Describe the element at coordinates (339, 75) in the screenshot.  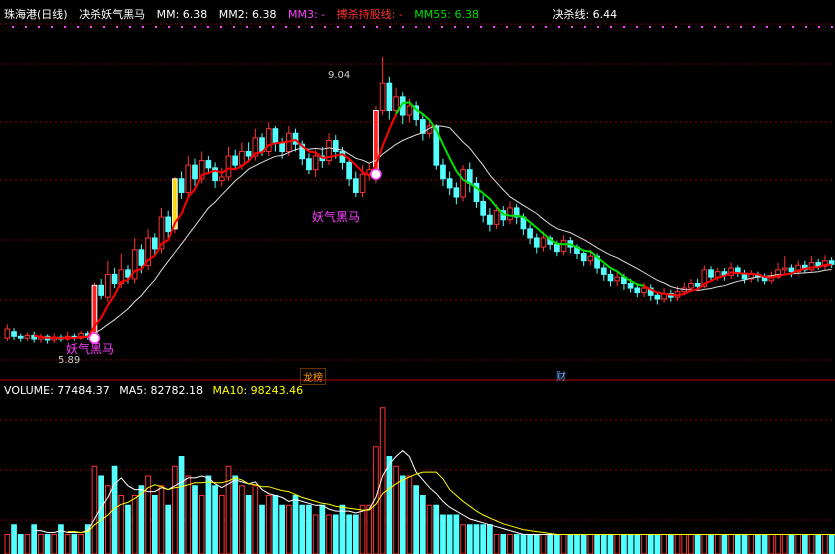
I see `high-price-label: 9.04` at that location.